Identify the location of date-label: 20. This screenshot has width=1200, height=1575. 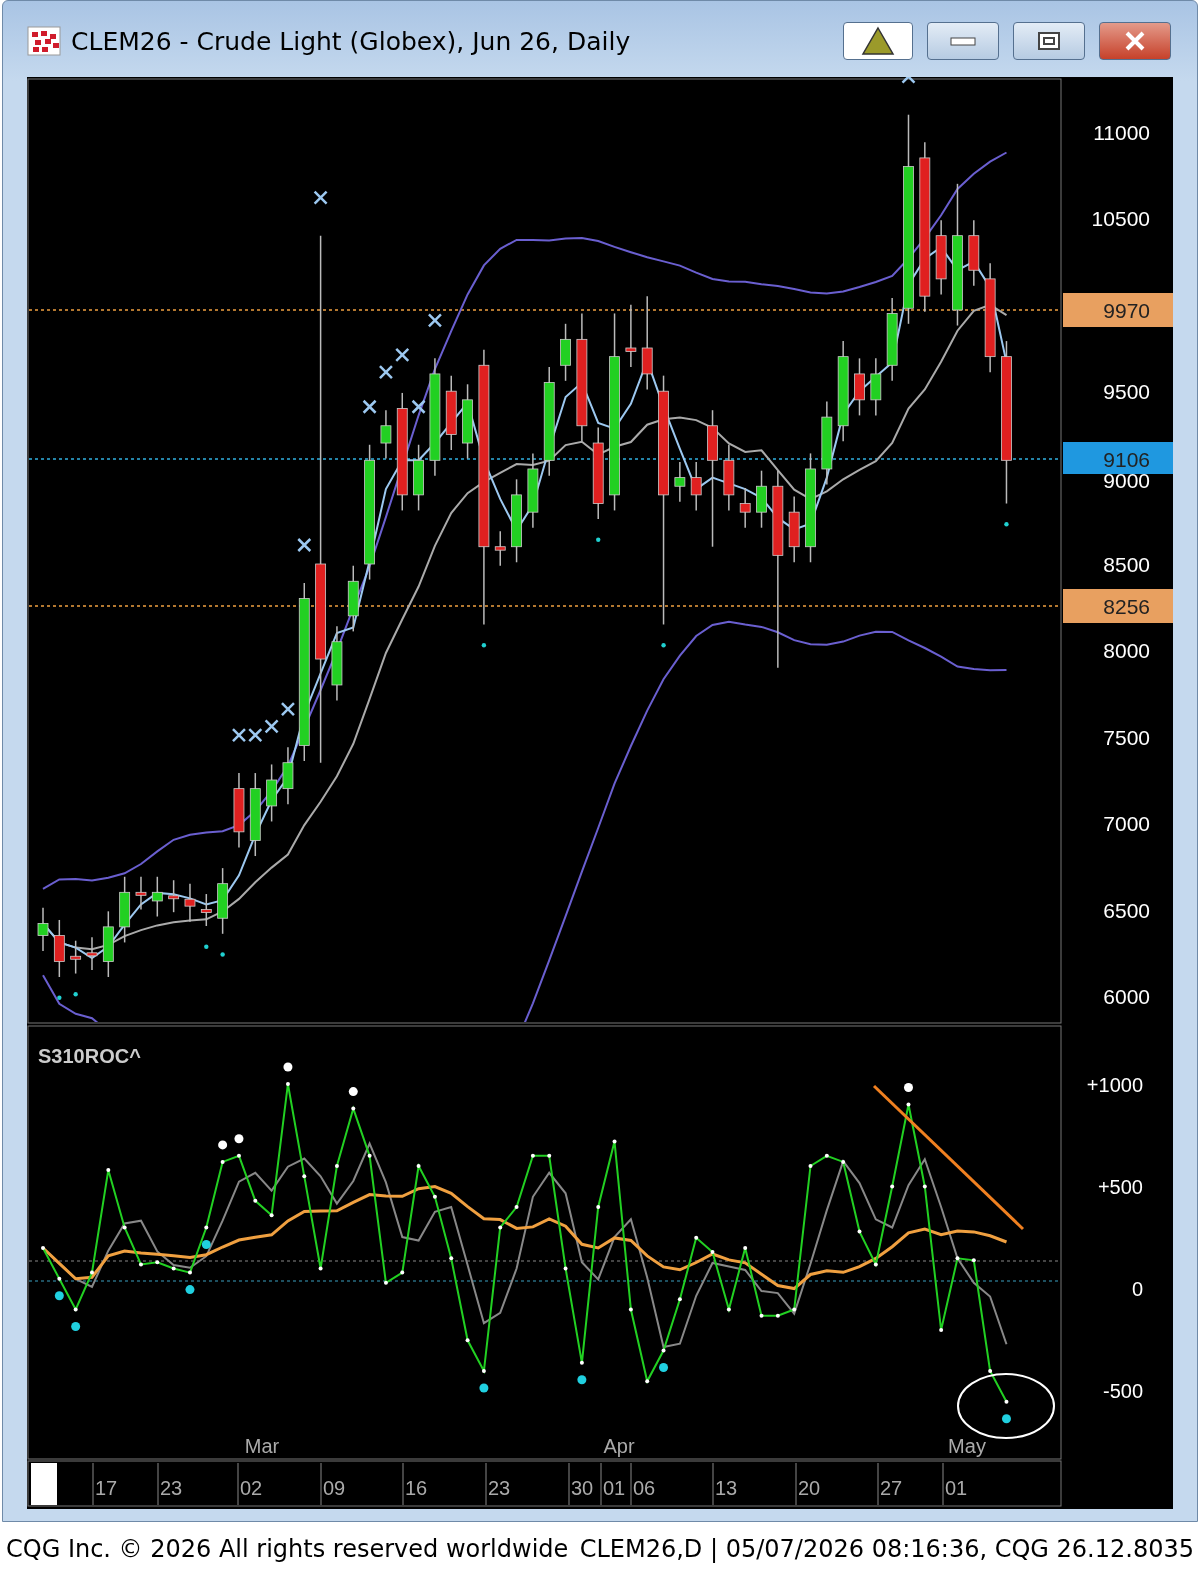
(809, 1488).